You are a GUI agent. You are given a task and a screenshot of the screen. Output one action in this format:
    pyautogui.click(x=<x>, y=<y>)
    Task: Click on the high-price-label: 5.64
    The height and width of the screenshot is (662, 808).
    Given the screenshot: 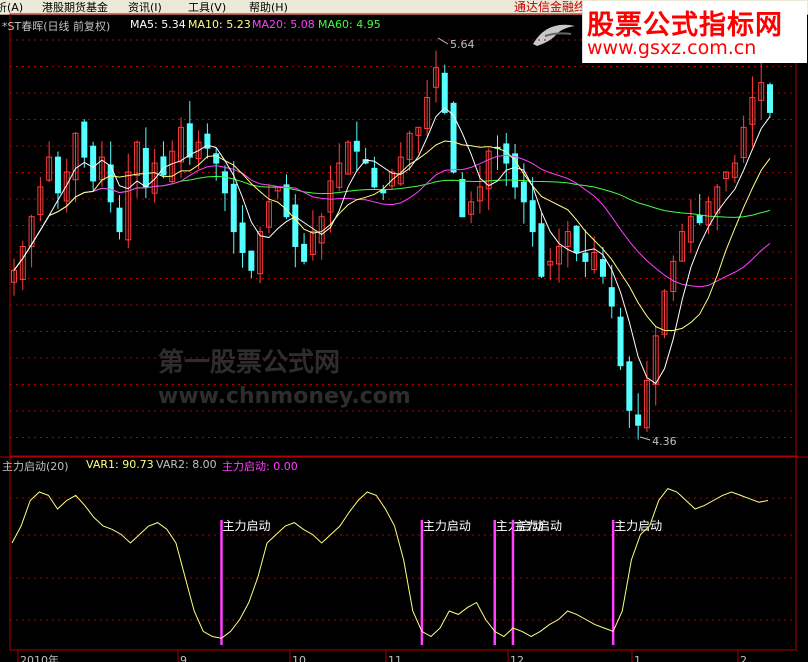 What is the action you would take?
    pyautogui.click(x=462, y=44)
    